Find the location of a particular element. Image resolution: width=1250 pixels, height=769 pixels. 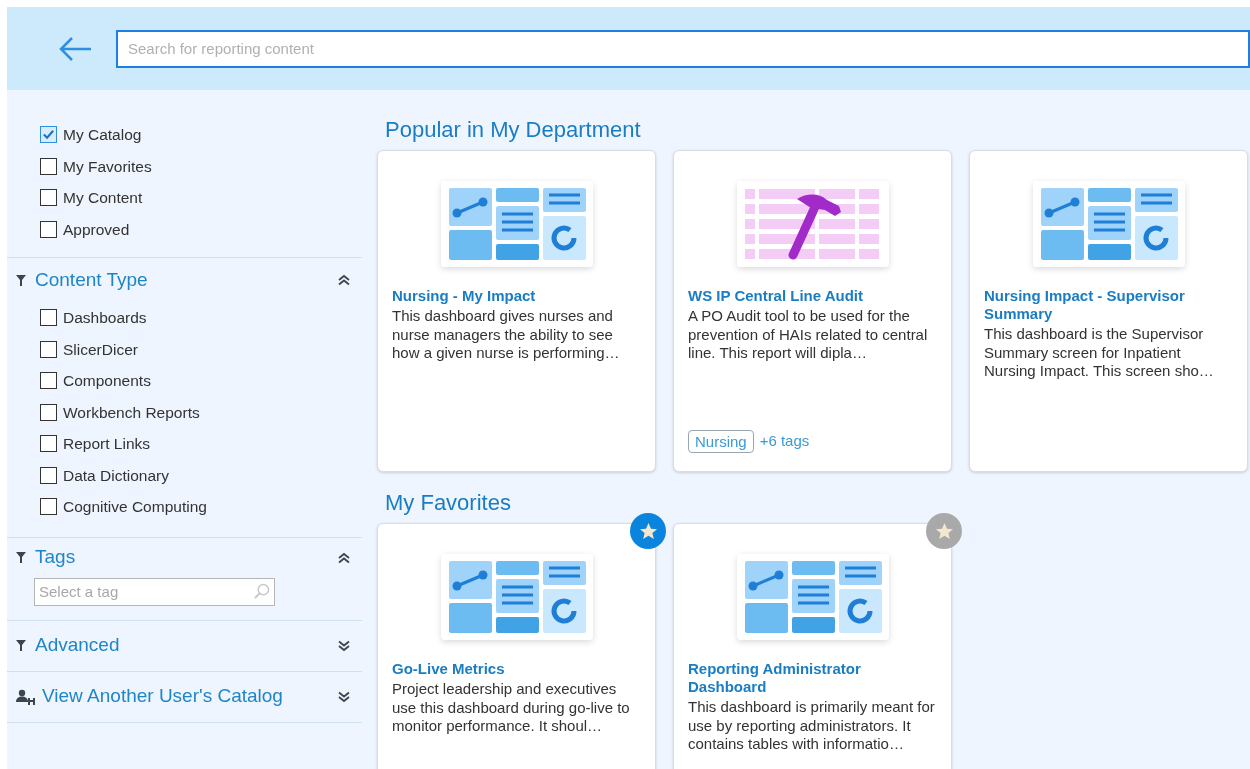

checkbox-label: SlicerDicer is located at coordinates (100, 349).